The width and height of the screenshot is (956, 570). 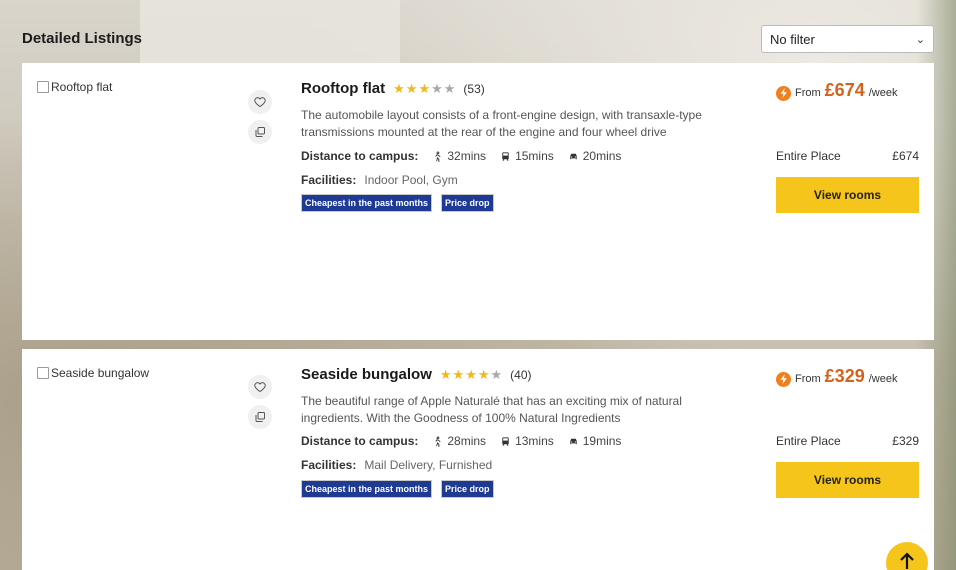 I want to click on car-time: 20mins, so click(x=602, y=156).